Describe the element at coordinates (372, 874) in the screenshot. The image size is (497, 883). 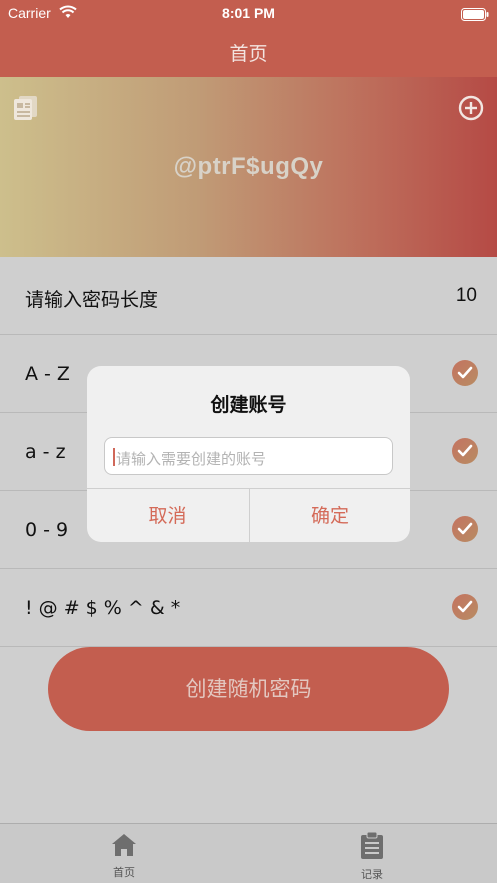
I see `tab-record-label: 记录` at that location.